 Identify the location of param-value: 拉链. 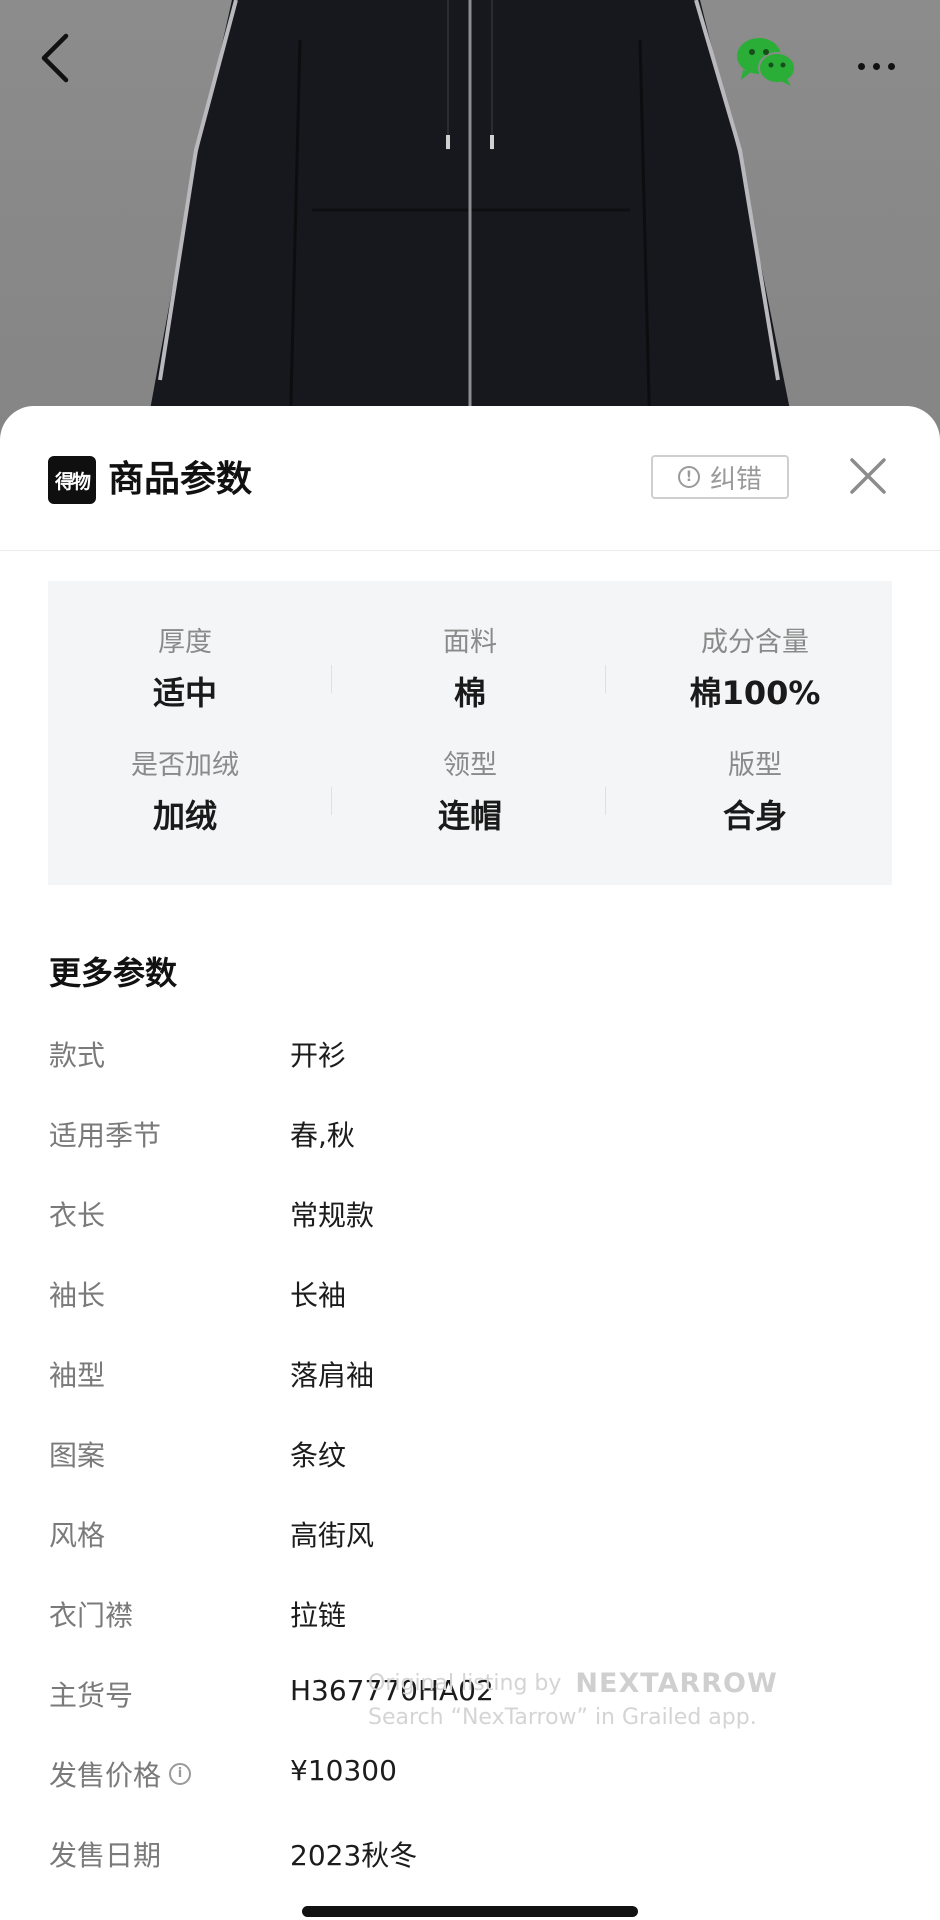
(318, 1615).